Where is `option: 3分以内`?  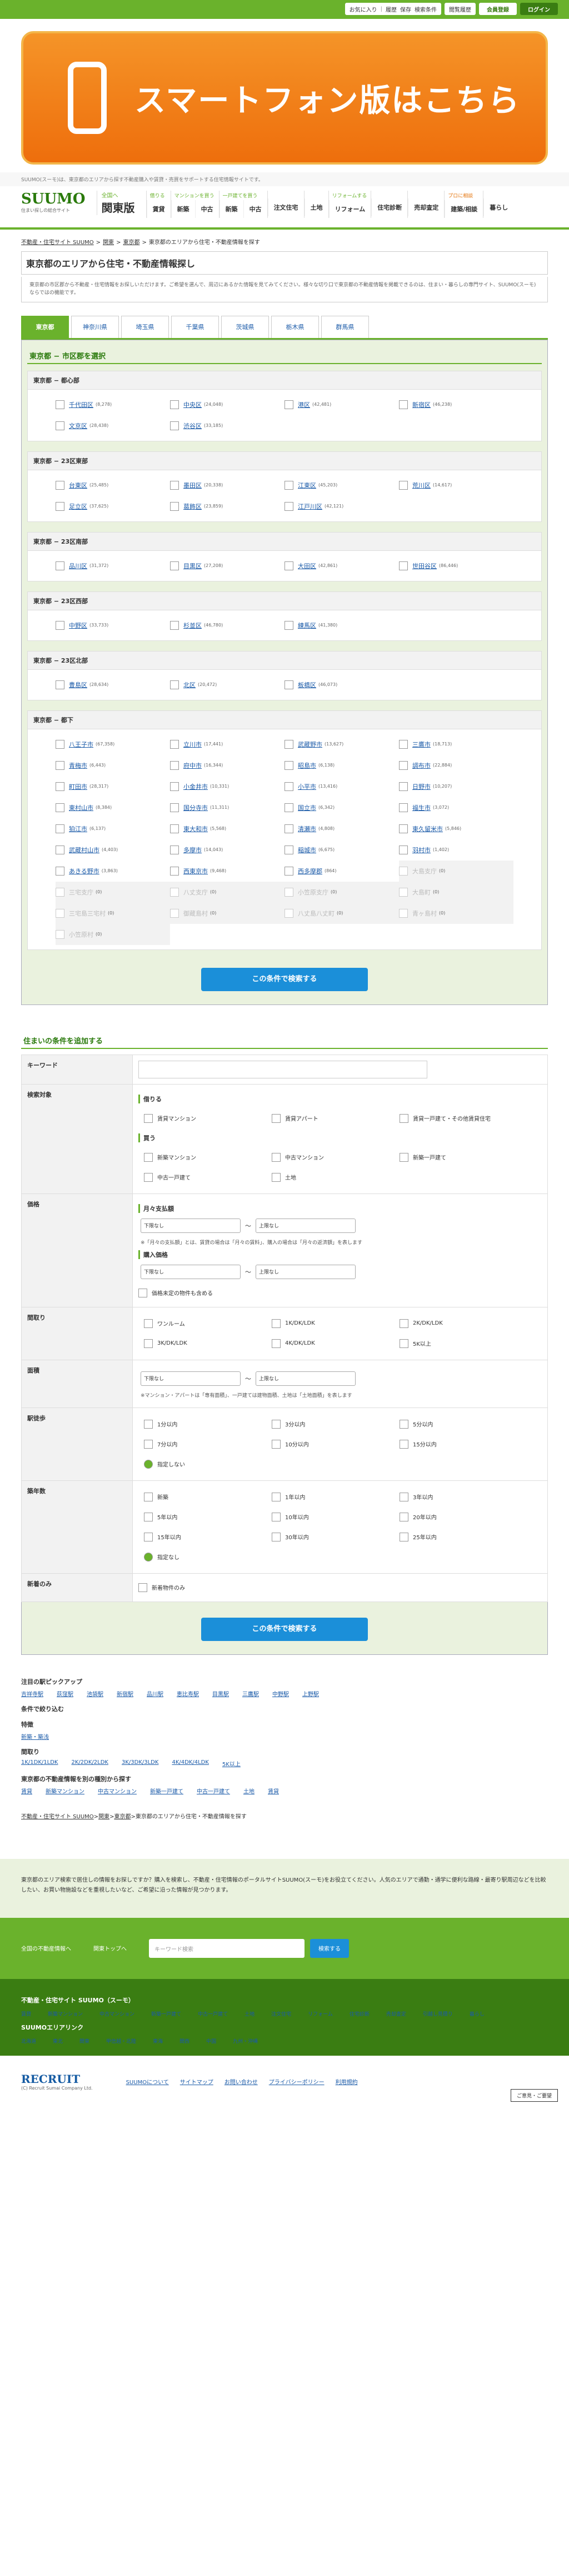
option: 3分以内 is located at coordinates (336, 1425).